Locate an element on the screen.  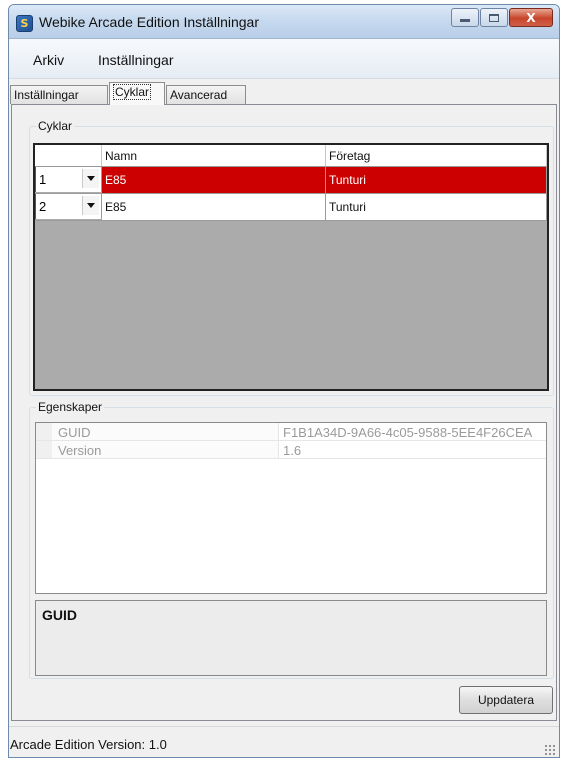
close-button: X is located at coordinates (531, 17).